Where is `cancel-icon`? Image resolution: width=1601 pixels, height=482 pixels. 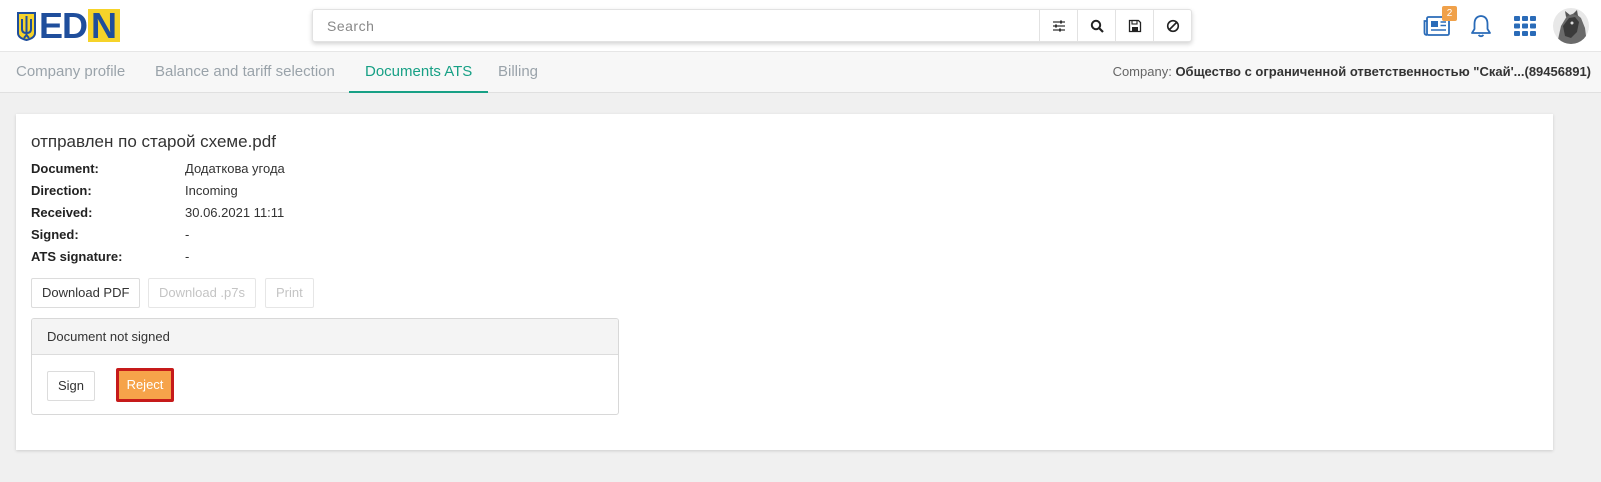
cancel-icon is located at coordinates (1172, 25).